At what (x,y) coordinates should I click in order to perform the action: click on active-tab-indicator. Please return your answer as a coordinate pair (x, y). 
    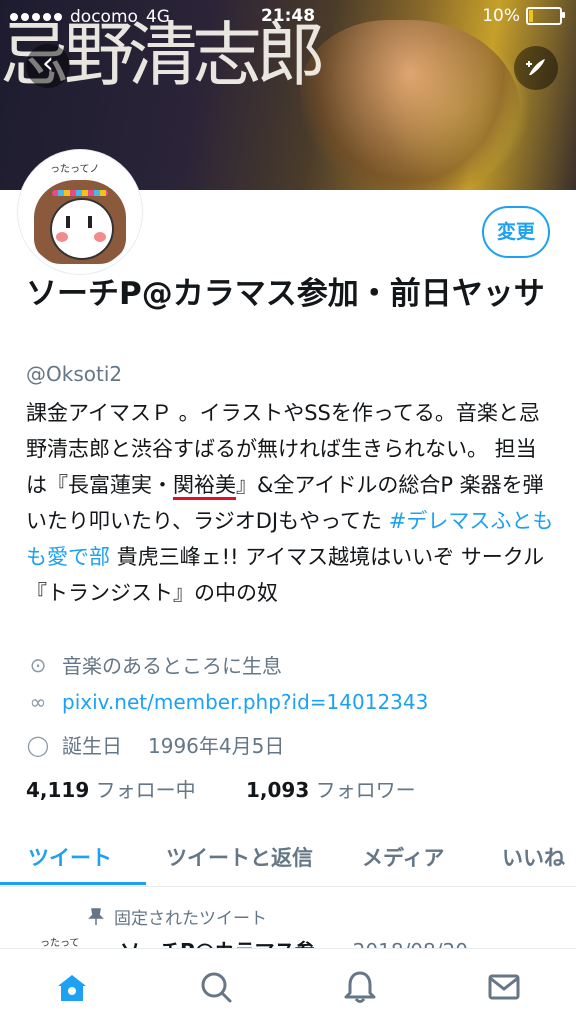
    Looking at the image, I should click on (73, 883).